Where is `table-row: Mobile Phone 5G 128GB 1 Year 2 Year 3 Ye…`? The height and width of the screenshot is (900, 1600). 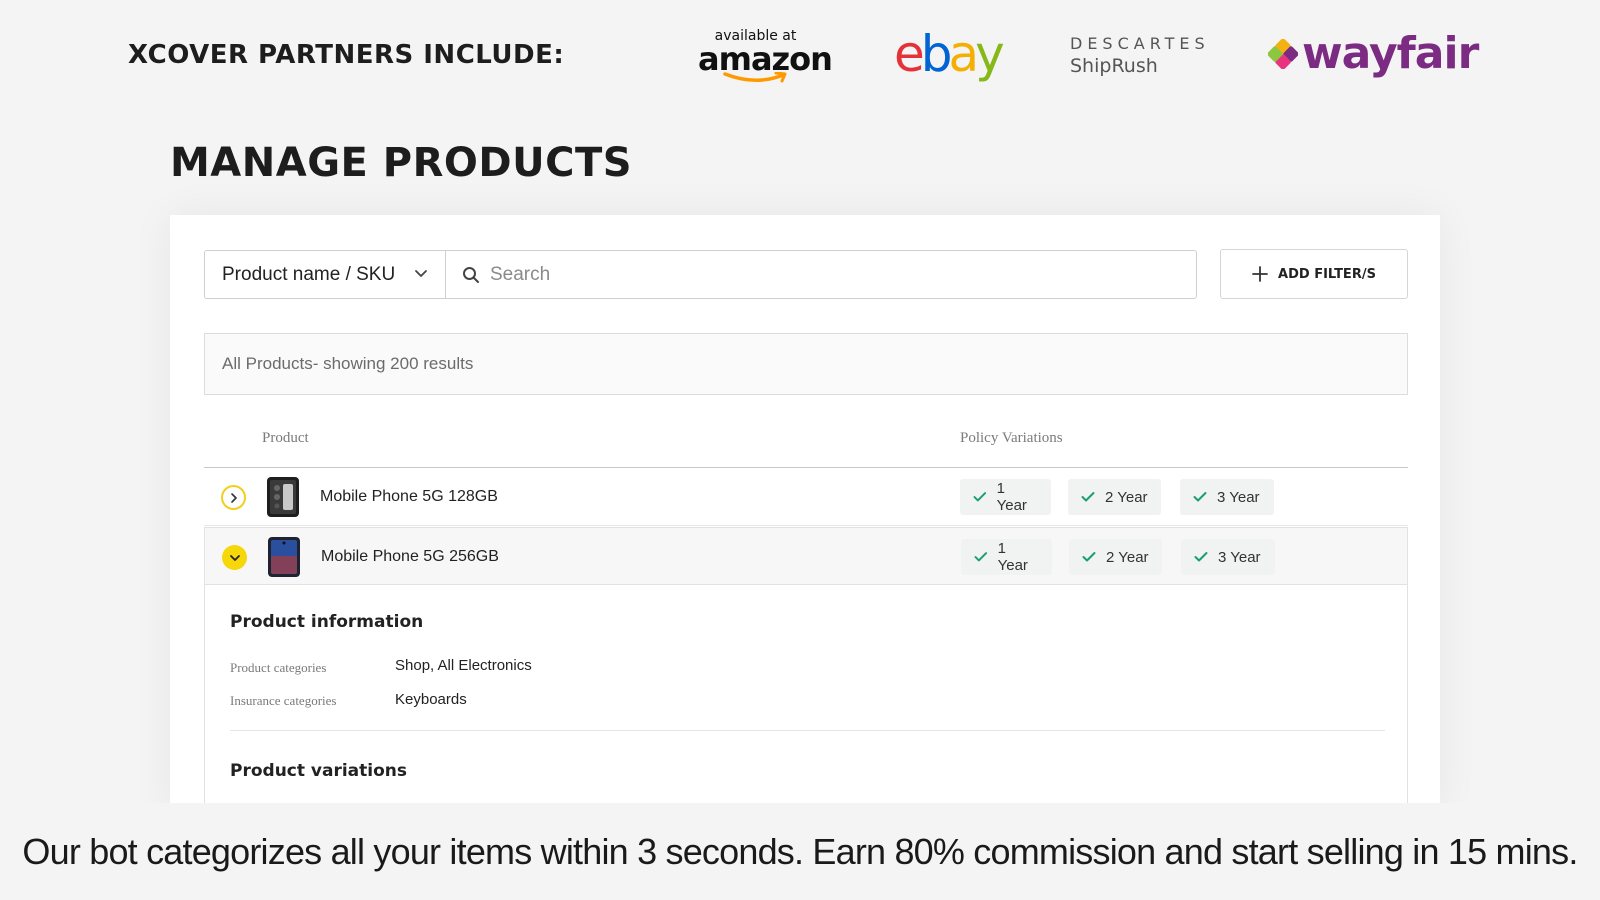 table-row: Mobile Phone 5G 128GB 1 Year 2 Year 3 Ye… is located at coordinates (806, 497).